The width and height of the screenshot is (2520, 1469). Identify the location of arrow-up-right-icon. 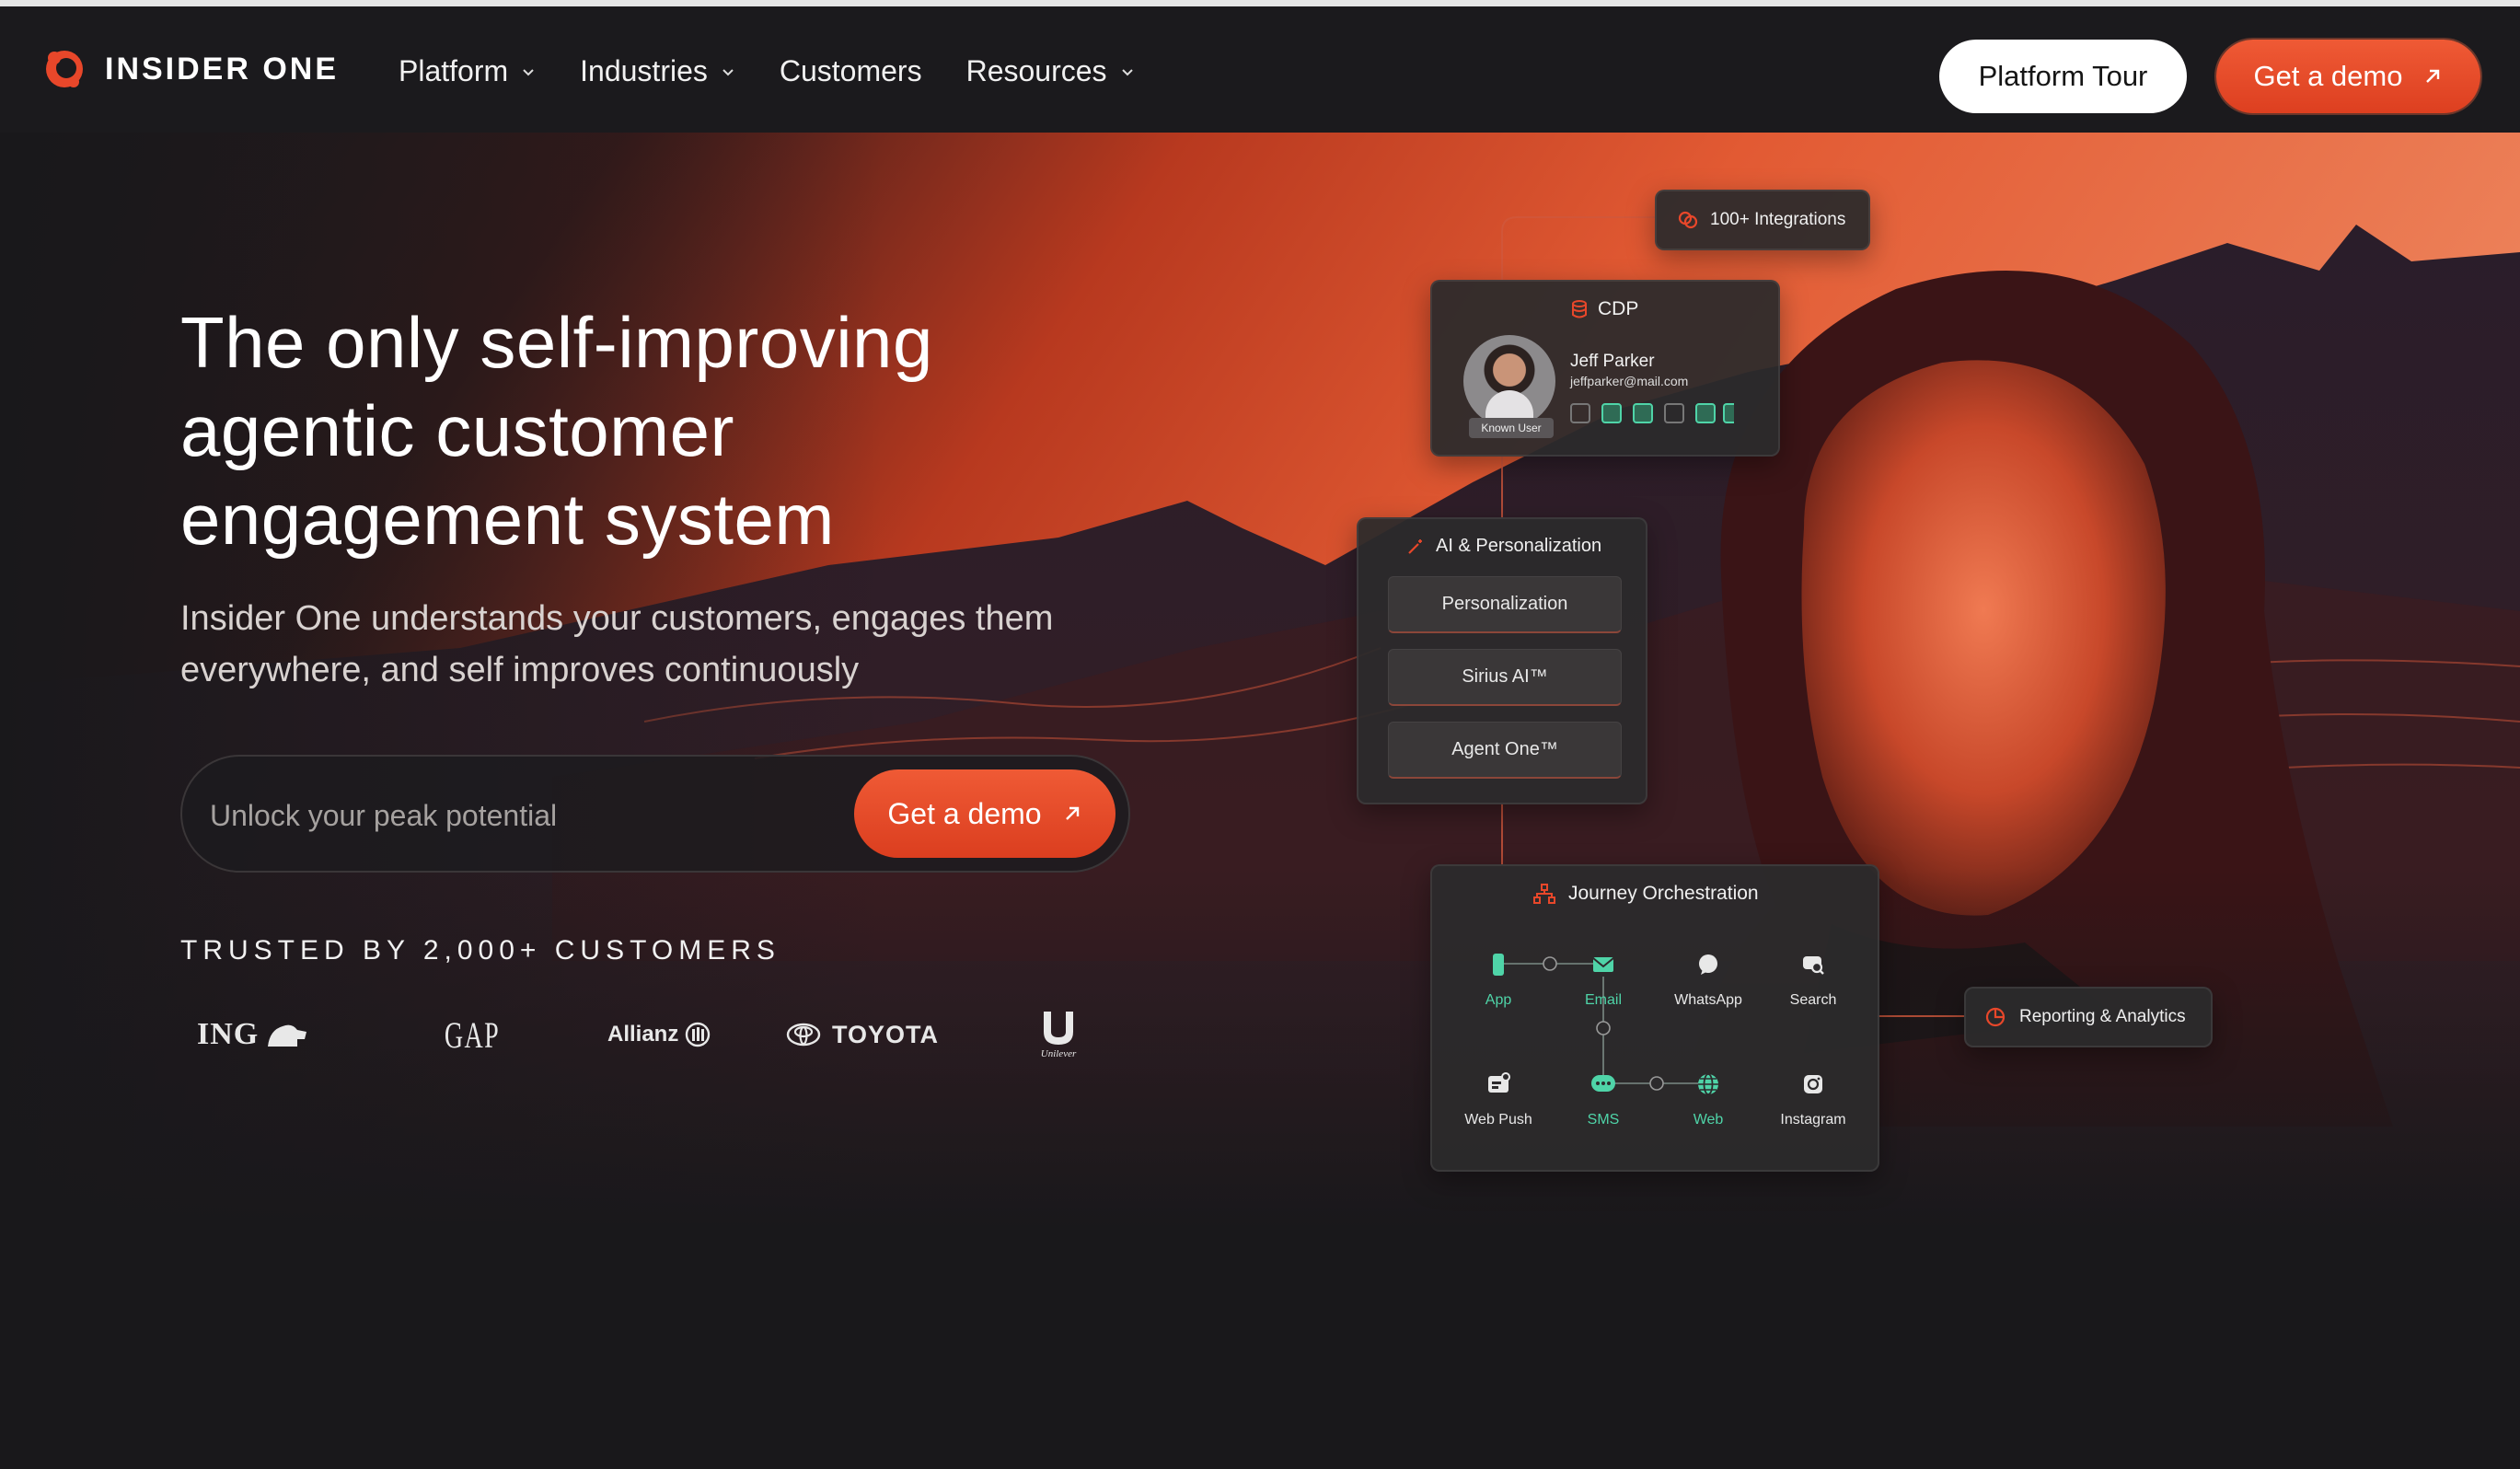
(2433, 76).